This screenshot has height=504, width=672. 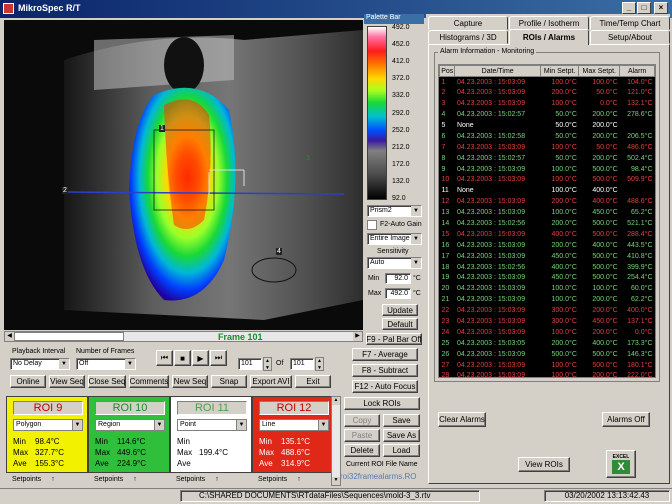 I want to click on frame-current-input: 101, so click(x=250, y=364).